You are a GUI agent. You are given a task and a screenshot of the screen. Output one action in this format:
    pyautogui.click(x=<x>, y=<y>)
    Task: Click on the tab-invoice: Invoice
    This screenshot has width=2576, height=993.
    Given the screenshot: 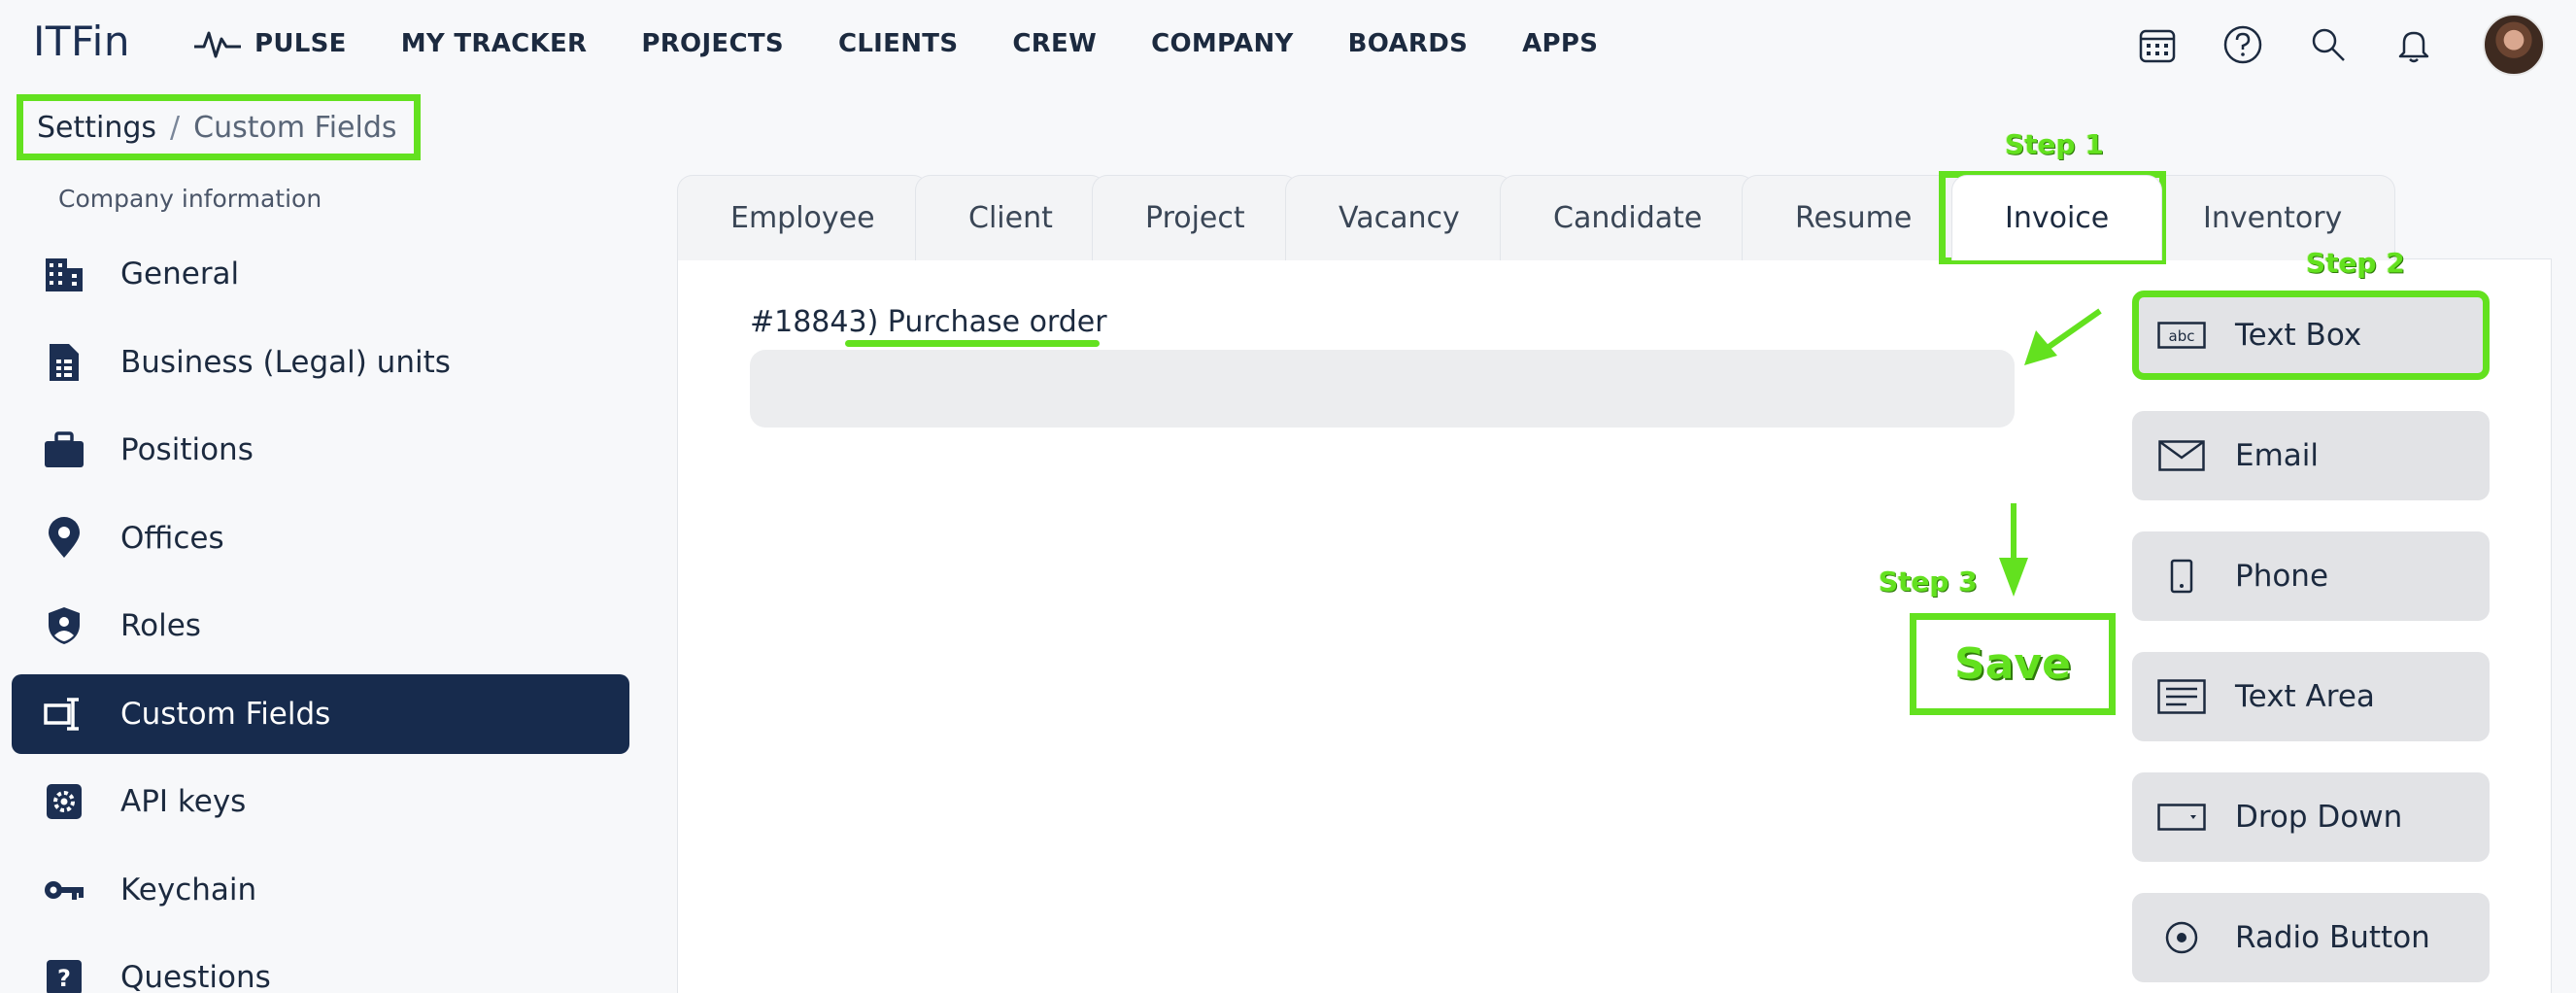 What is the action you would take?
    pyautogui.click(x=2057, y=217)
    